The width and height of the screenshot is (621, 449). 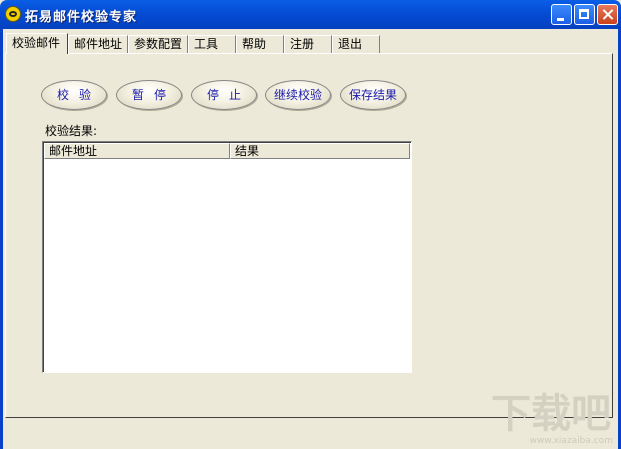 What do you see at coordinates (260, 44) in the screenshot?
I see `tab-help: 帮助` at bounding box center [260, 44].